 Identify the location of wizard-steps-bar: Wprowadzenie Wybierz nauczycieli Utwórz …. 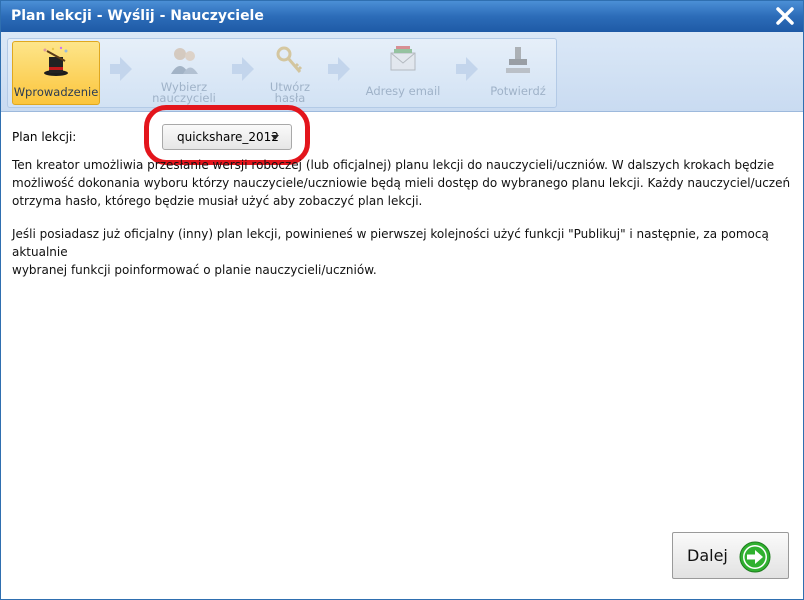
(402, 72).